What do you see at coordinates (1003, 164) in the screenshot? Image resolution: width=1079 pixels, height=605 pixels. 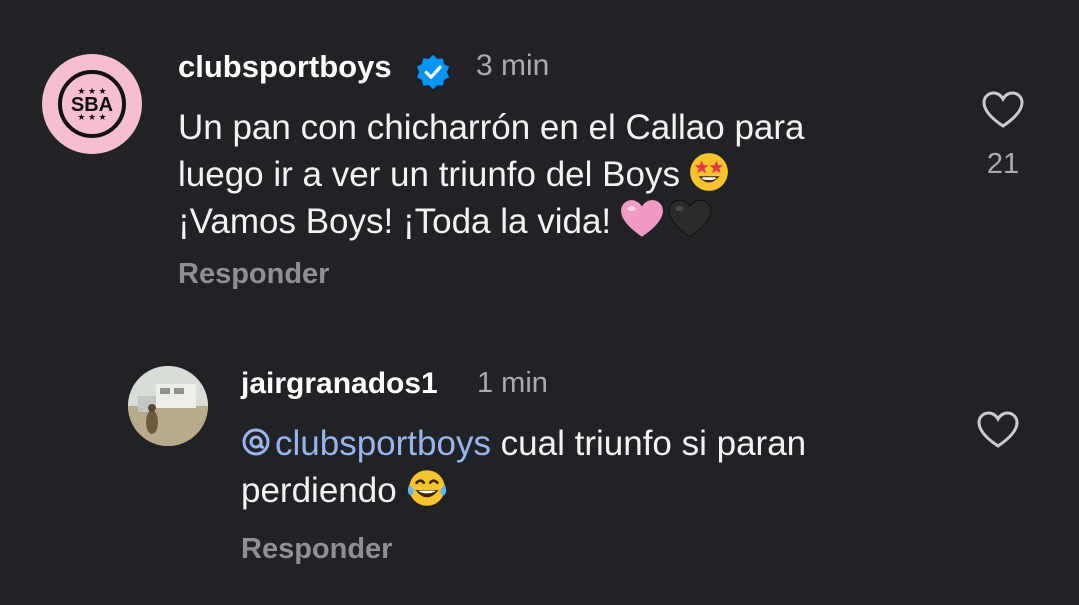 I see `like-count: 21` at bounding box center [1003, 164].